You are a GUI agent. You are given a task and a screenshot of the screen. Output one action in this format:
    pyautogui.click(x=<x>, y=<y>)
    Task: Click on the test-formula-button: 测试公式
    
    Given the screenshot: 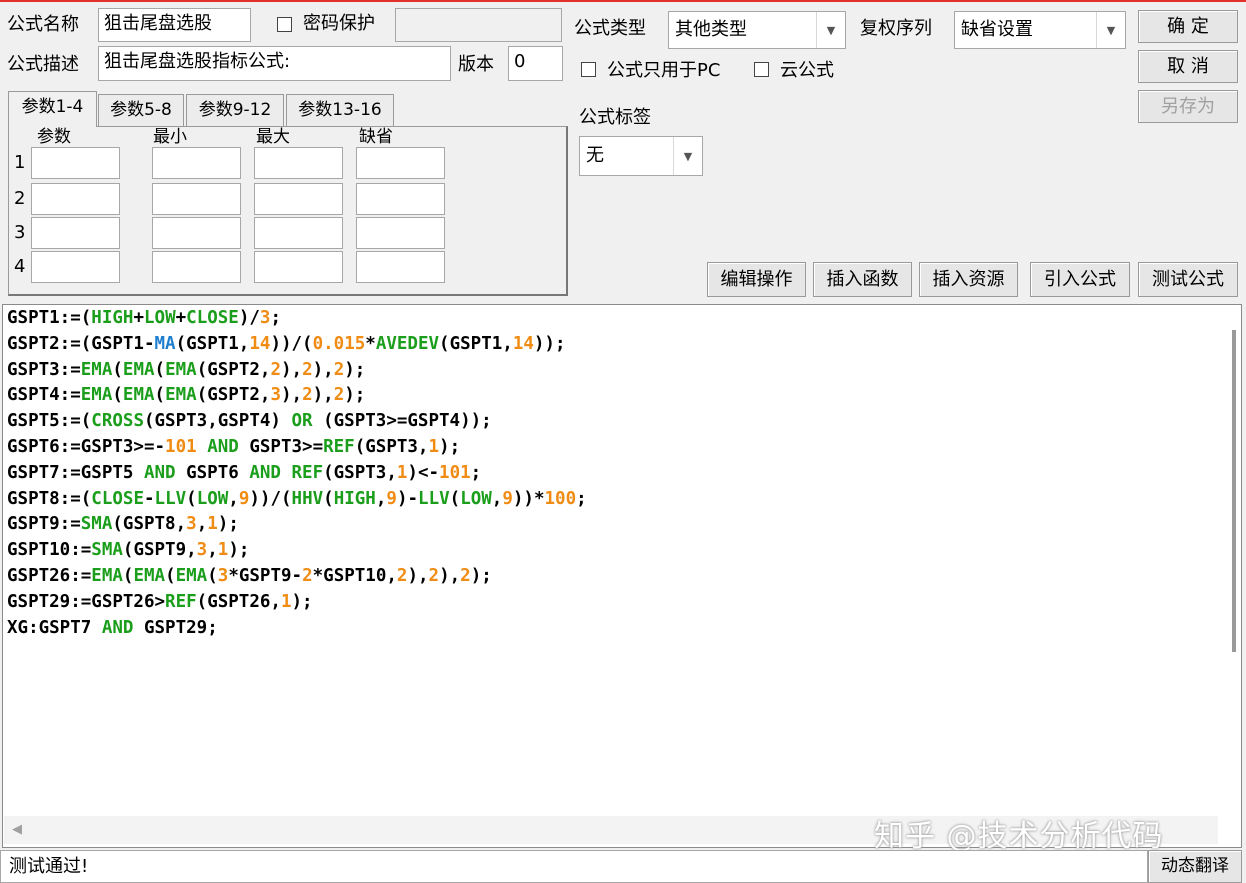 What is the action you would take?
    pyautogui.click(x=1188, y=279)
    